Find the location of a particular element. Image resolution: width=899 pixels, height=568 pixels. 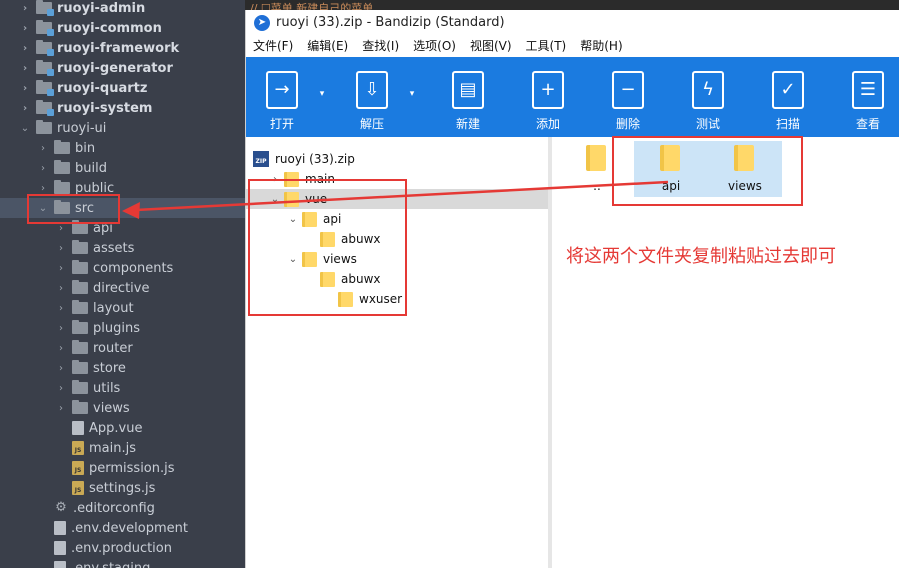

extract-icon: ⇩ is located at coordinates (372, 90).